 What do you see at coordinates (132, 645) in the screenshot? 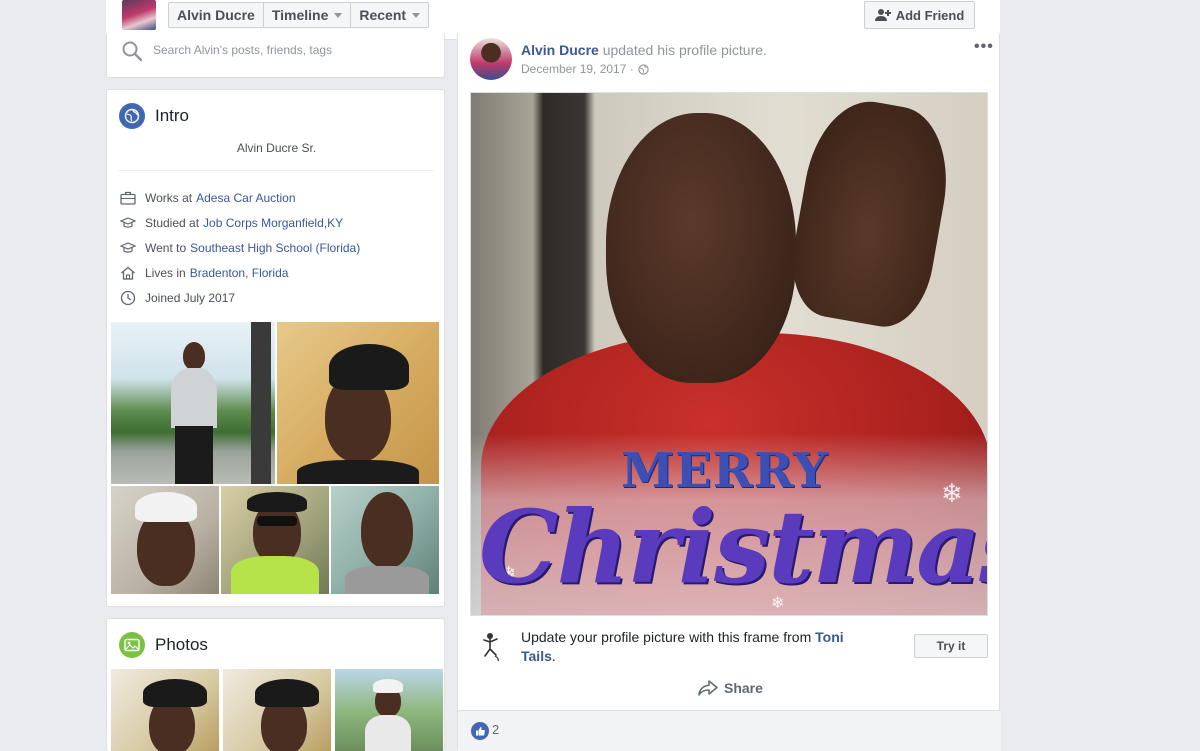
I see `photos-icon` at bounding box center [132, 645].